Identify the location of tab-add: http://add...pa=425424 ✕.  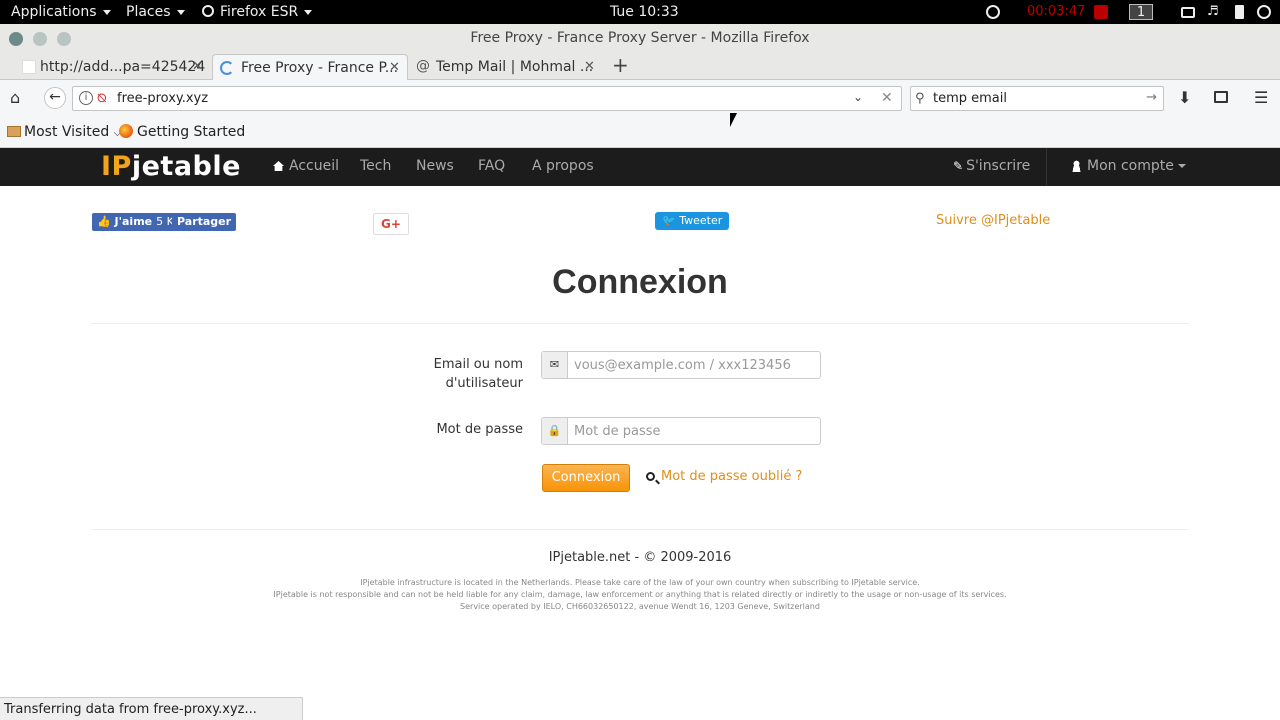
(113, 67).